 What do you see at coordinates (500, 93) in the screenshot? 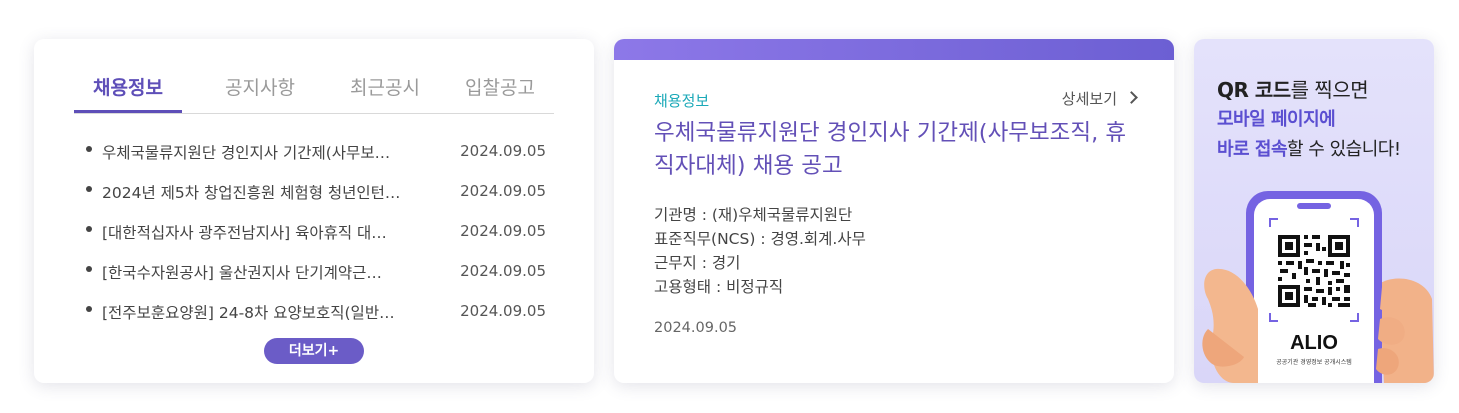
I see `tab-bid-announcements: 입찰공고` at bounding box center [500, 93].